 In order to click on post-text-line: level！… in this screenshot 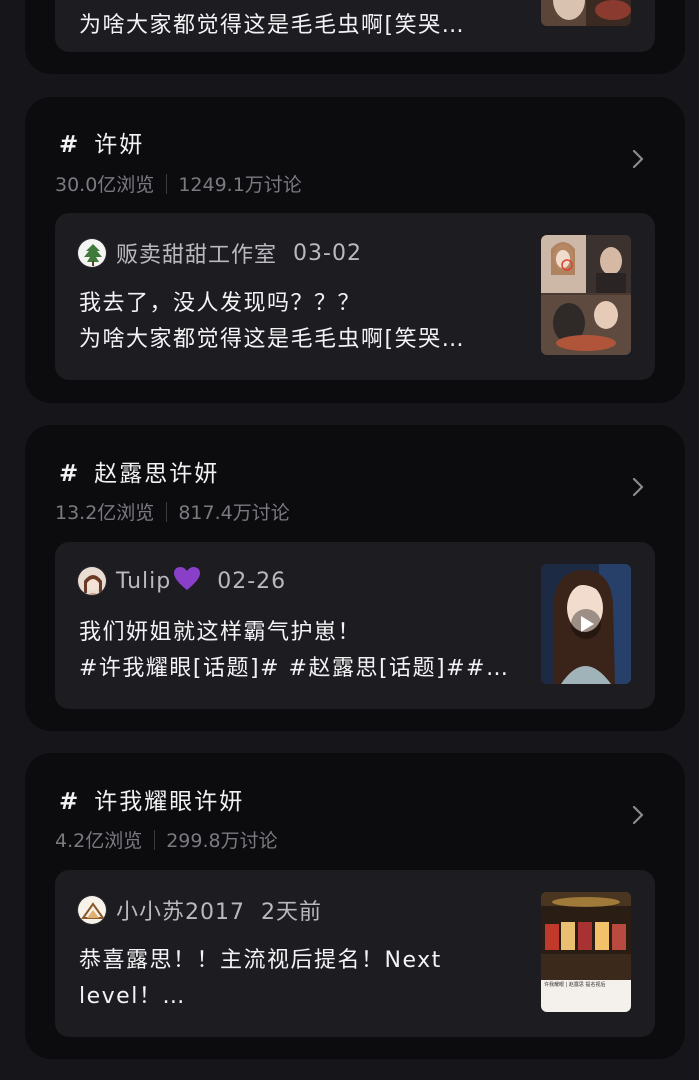, I will do `click(132, 996)`.